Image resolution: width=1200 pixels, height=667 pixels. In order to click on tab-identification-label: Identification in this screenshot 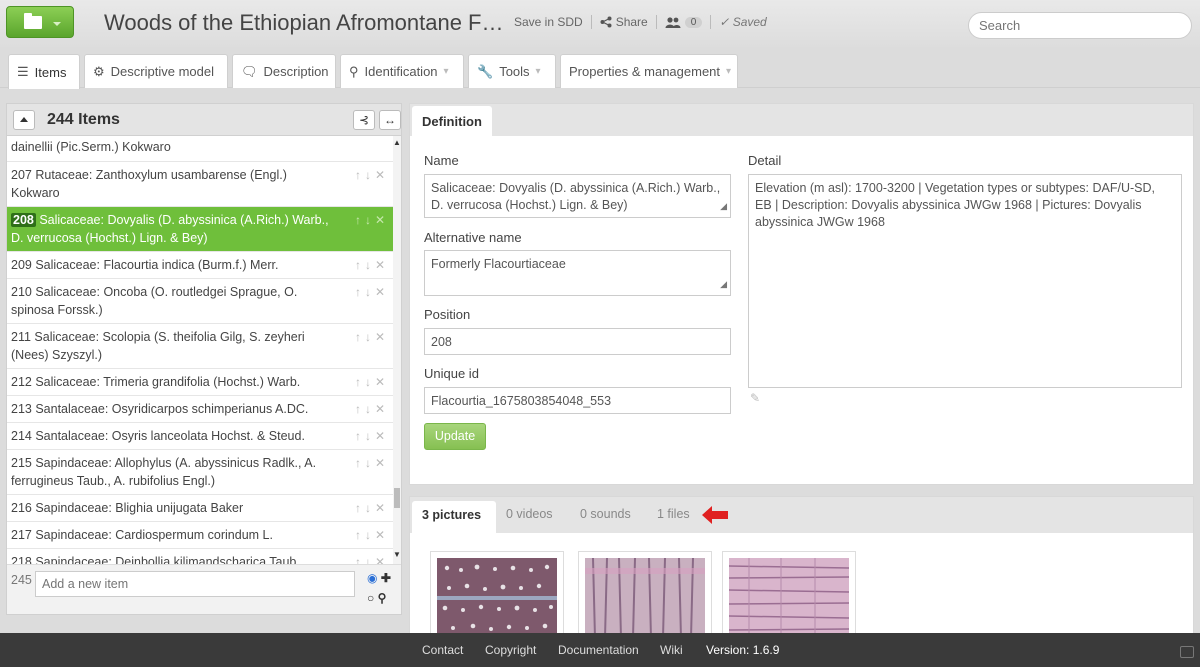, I will do `click(401, 71)`.